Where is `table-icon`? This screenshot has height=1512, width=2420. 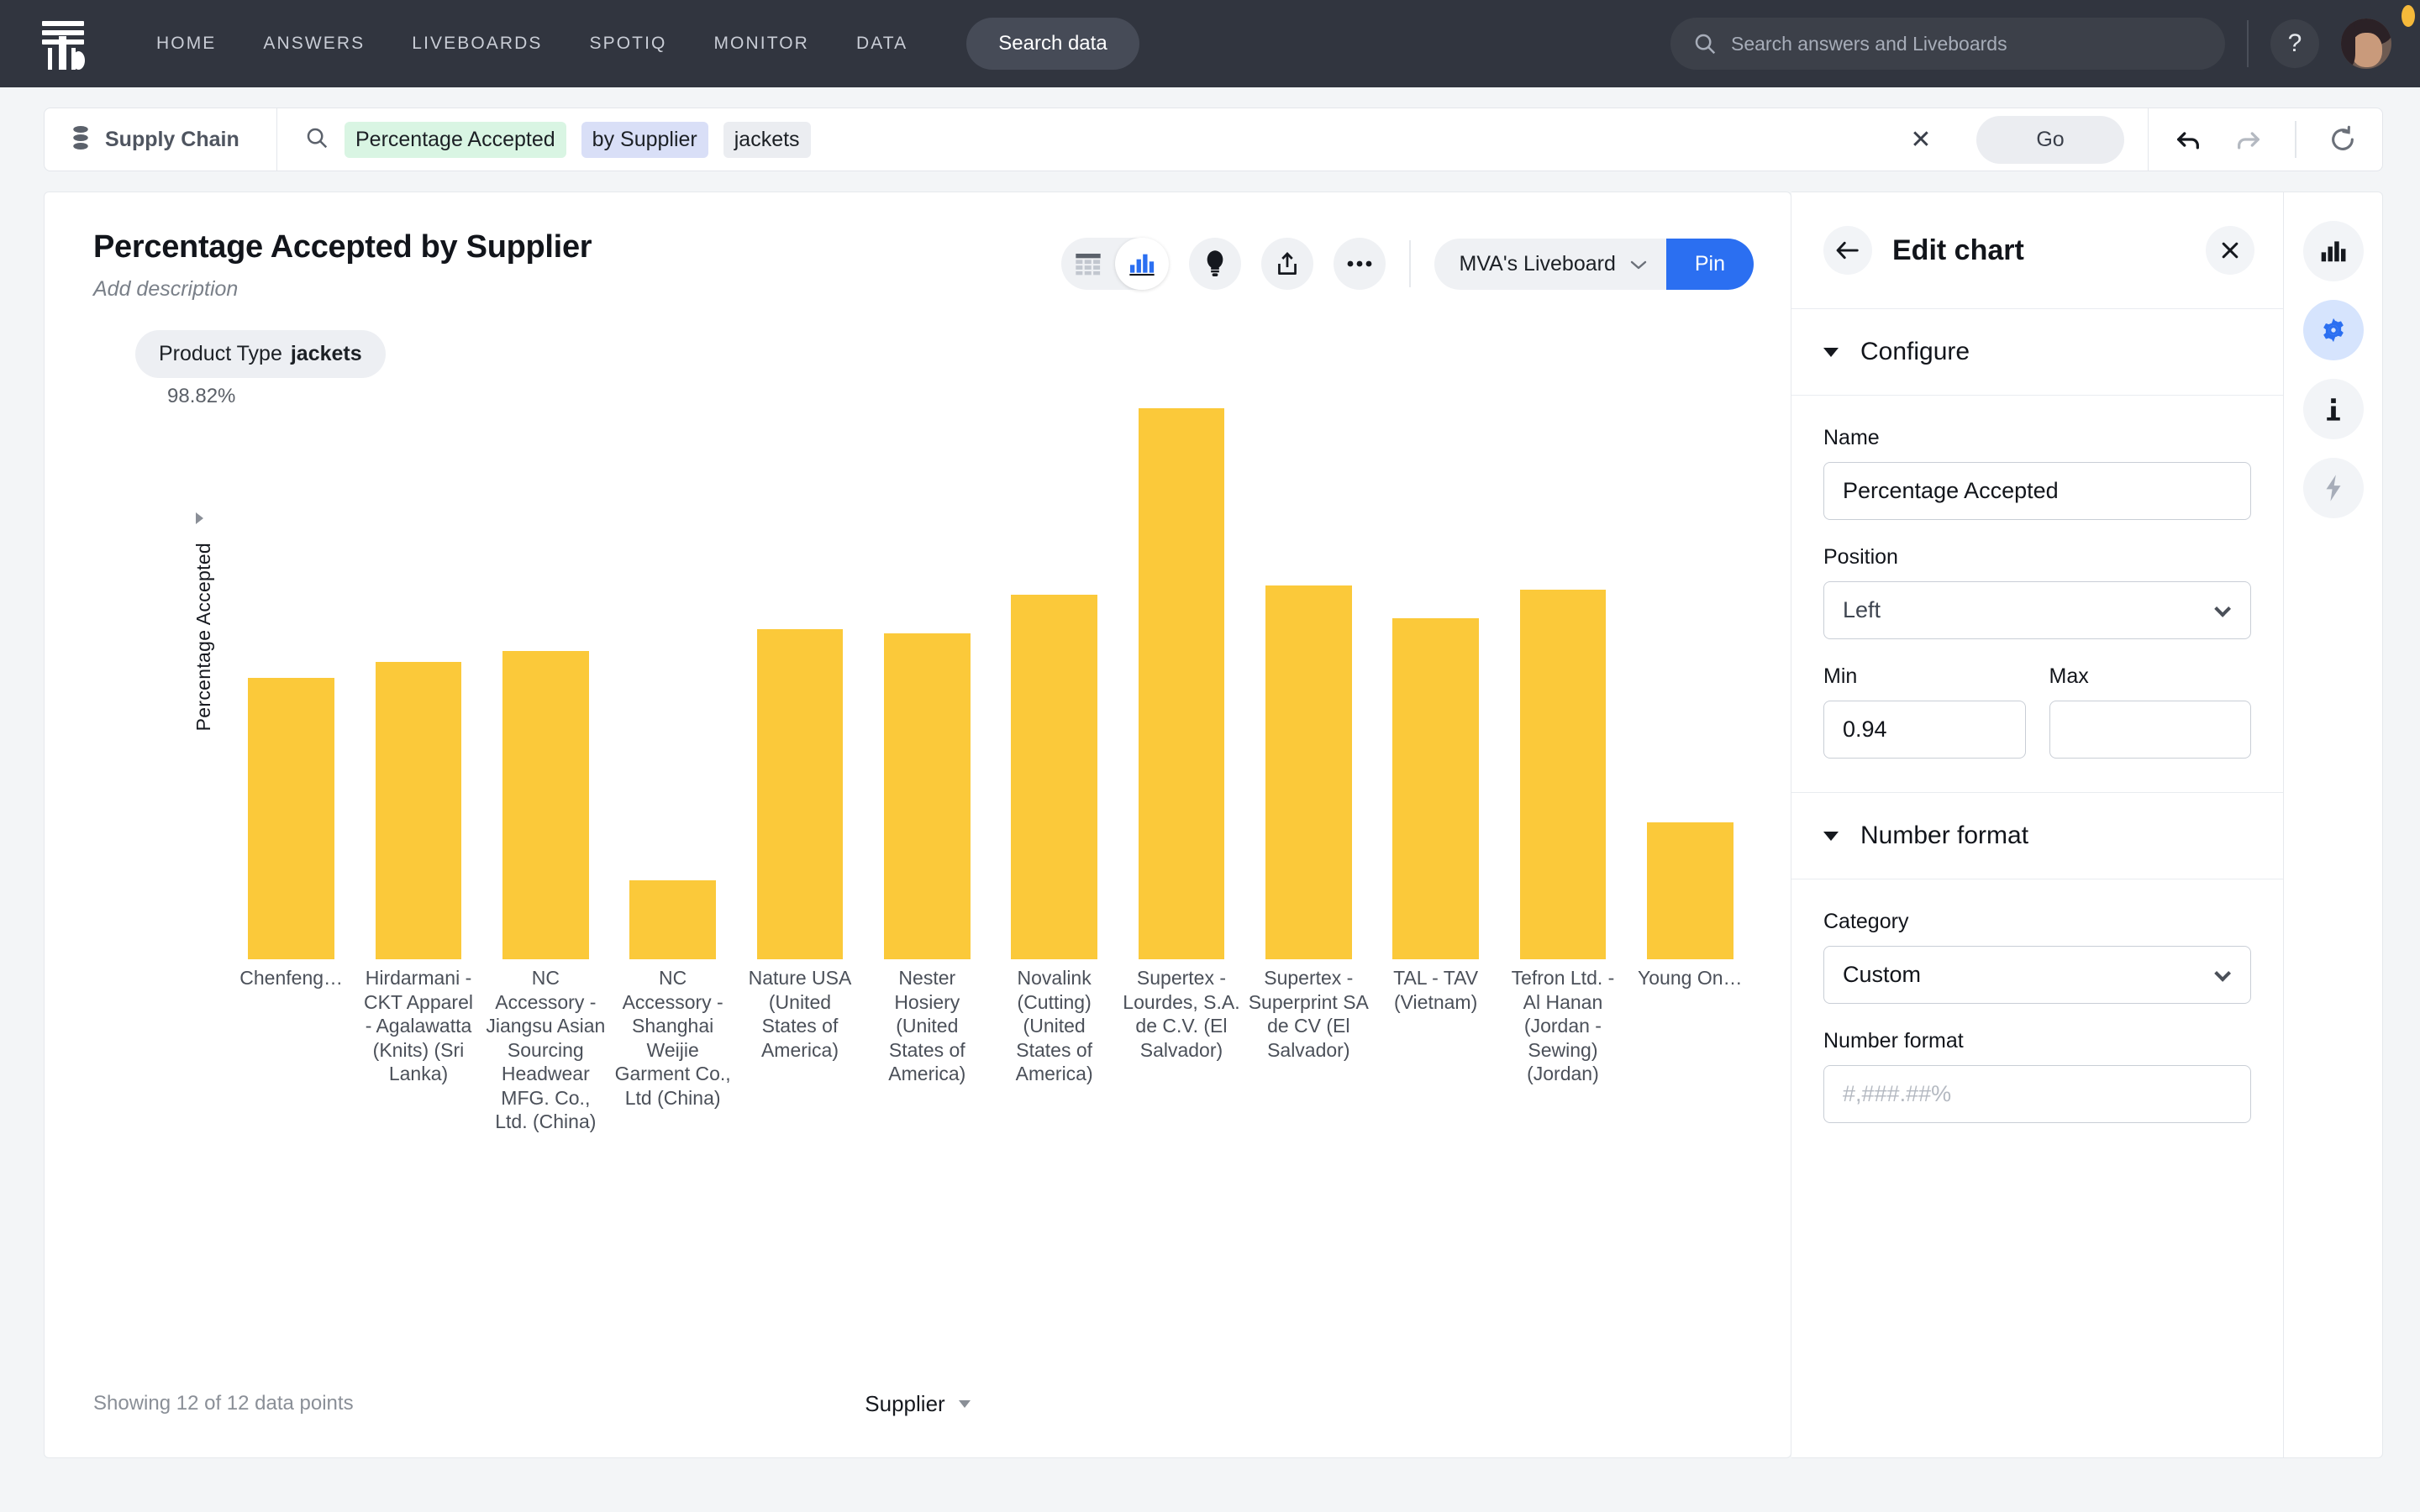 table-icon is located at coordinates (1088, 265).